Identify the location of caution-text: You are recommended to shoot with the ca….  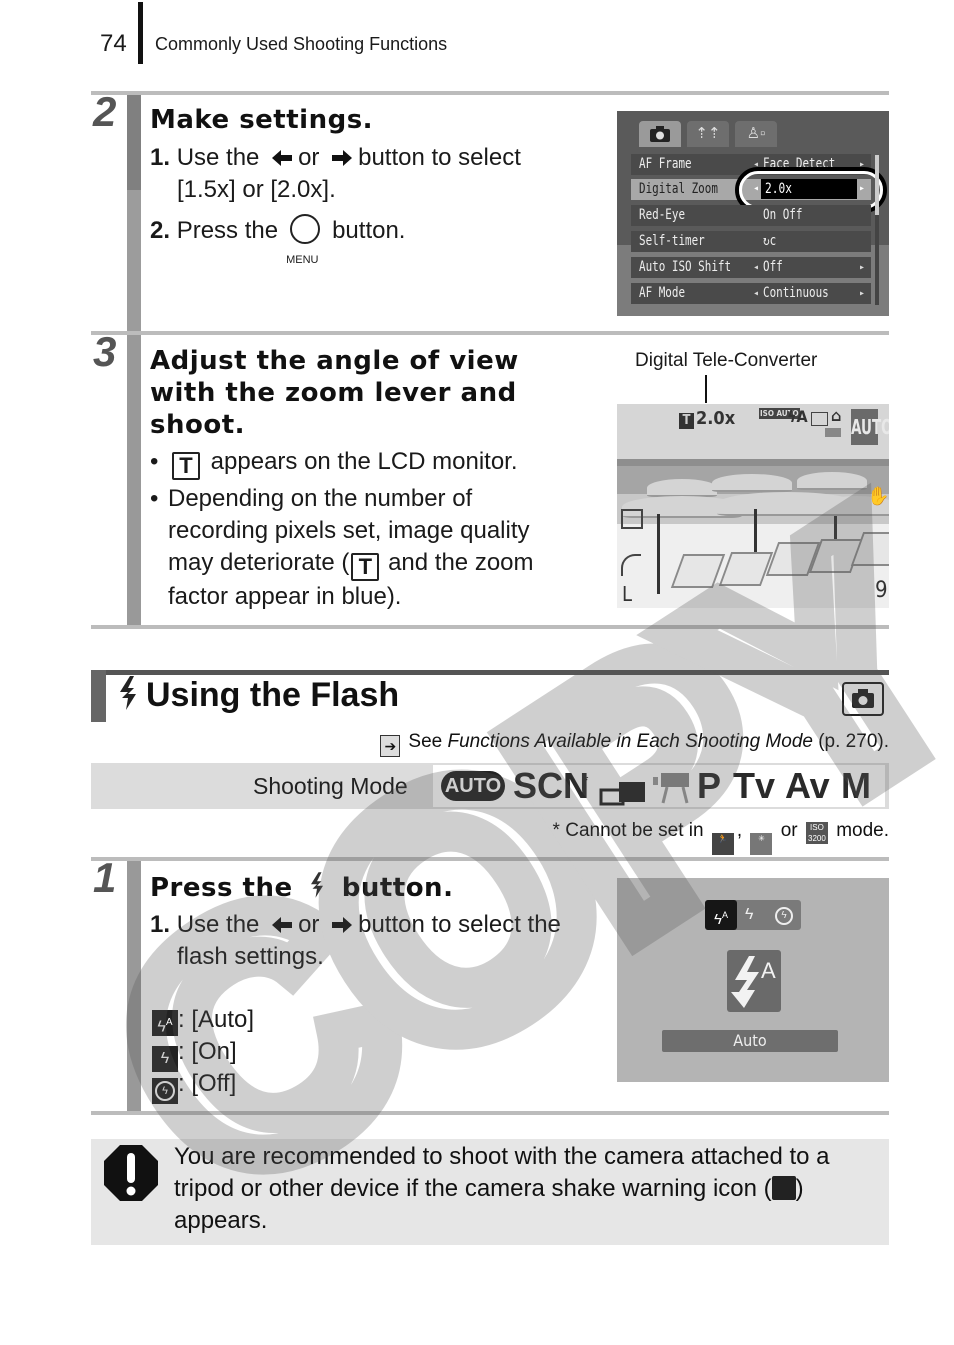
(529, 1189).